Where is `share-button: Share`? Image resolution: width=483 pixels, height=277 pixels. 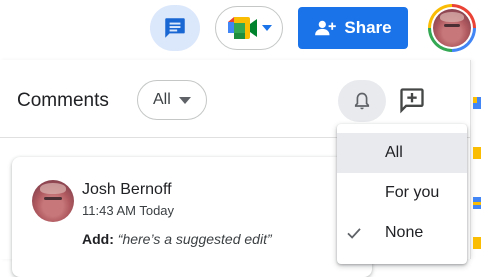 share-button: Share is located at coordinates (353, 28).